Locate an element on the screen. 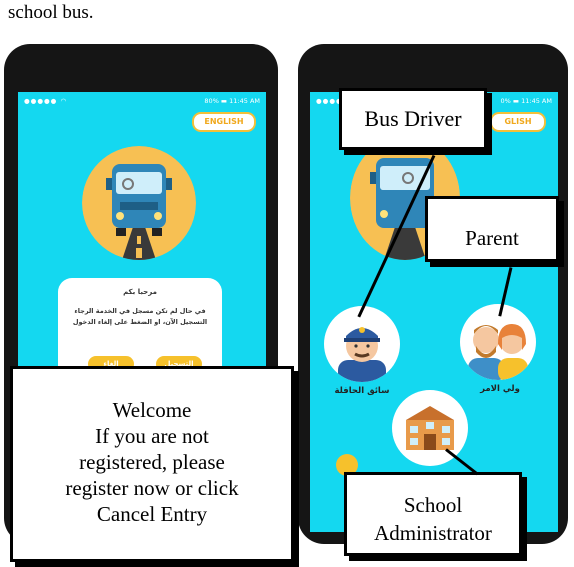 Image resolution: width=574 pixels, height=567 pixels. school-annotation-line-1: School is located at coordinates (433, 505).